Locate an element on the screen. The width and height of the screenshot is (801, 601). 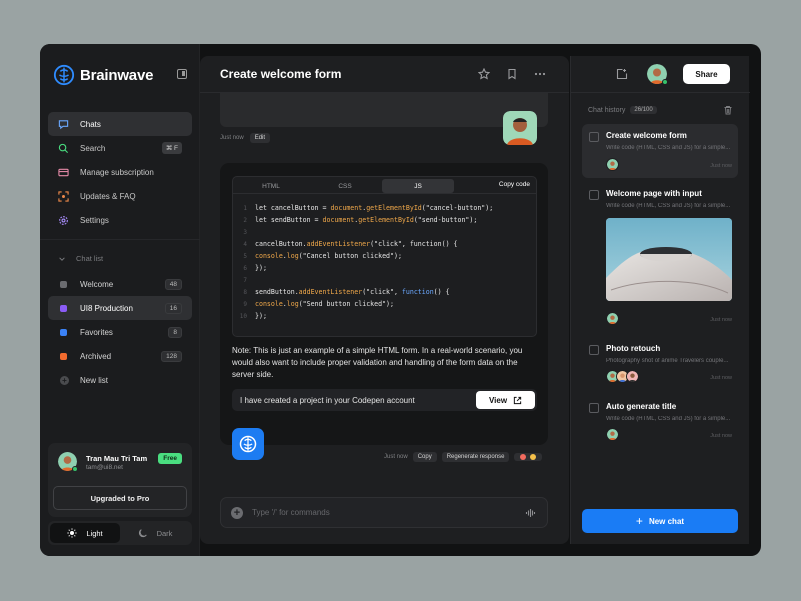
folder-label: Favorites is located at coordinates (96, 332).